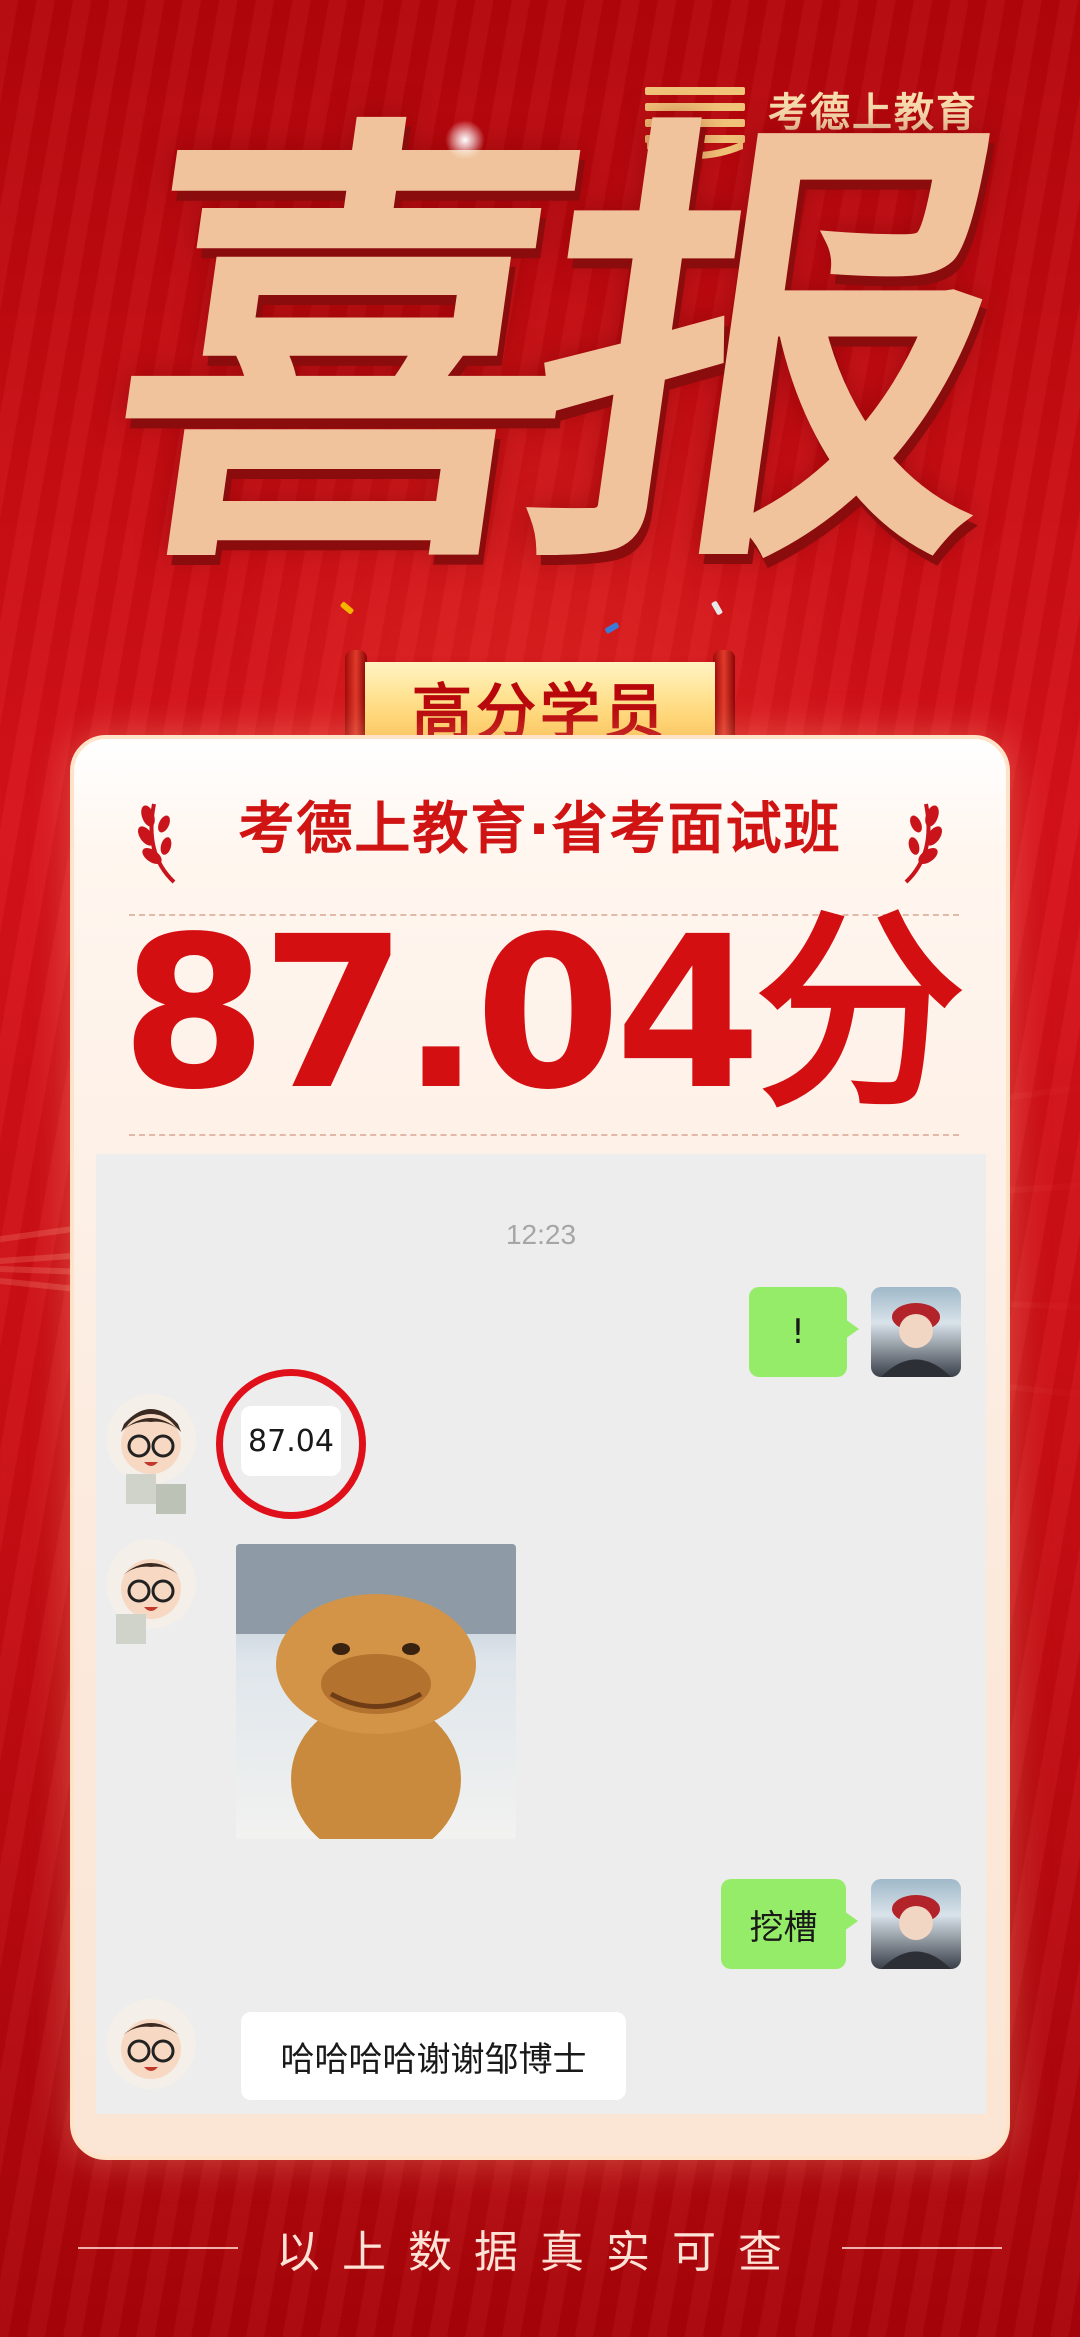 The width and height of the screenshot is (1080, 2337). I want to click on message-bubble-me: 挖槽, so click(789, 1924).